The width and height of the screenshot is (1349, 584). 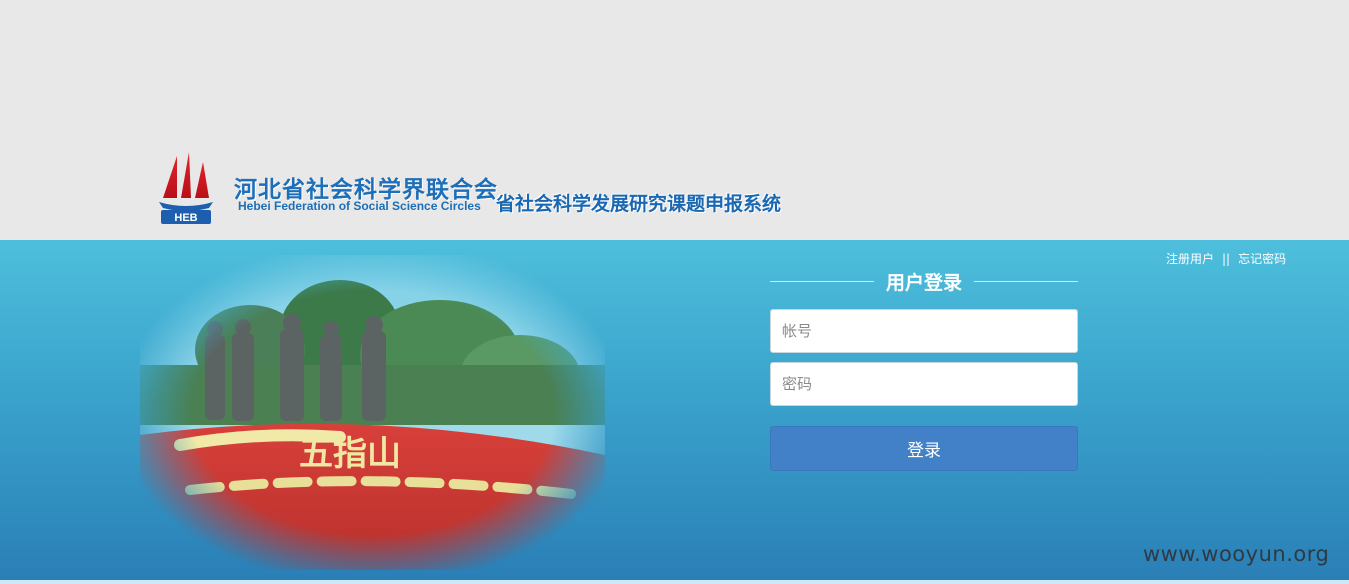 I want to click on title-divider-right, so click(x=1026, y=281).